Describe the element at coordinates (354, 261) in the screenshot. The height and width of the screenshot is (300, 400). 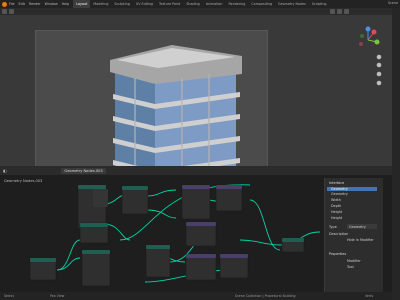
I see `modifier-checkbox: Modifier` at that location.